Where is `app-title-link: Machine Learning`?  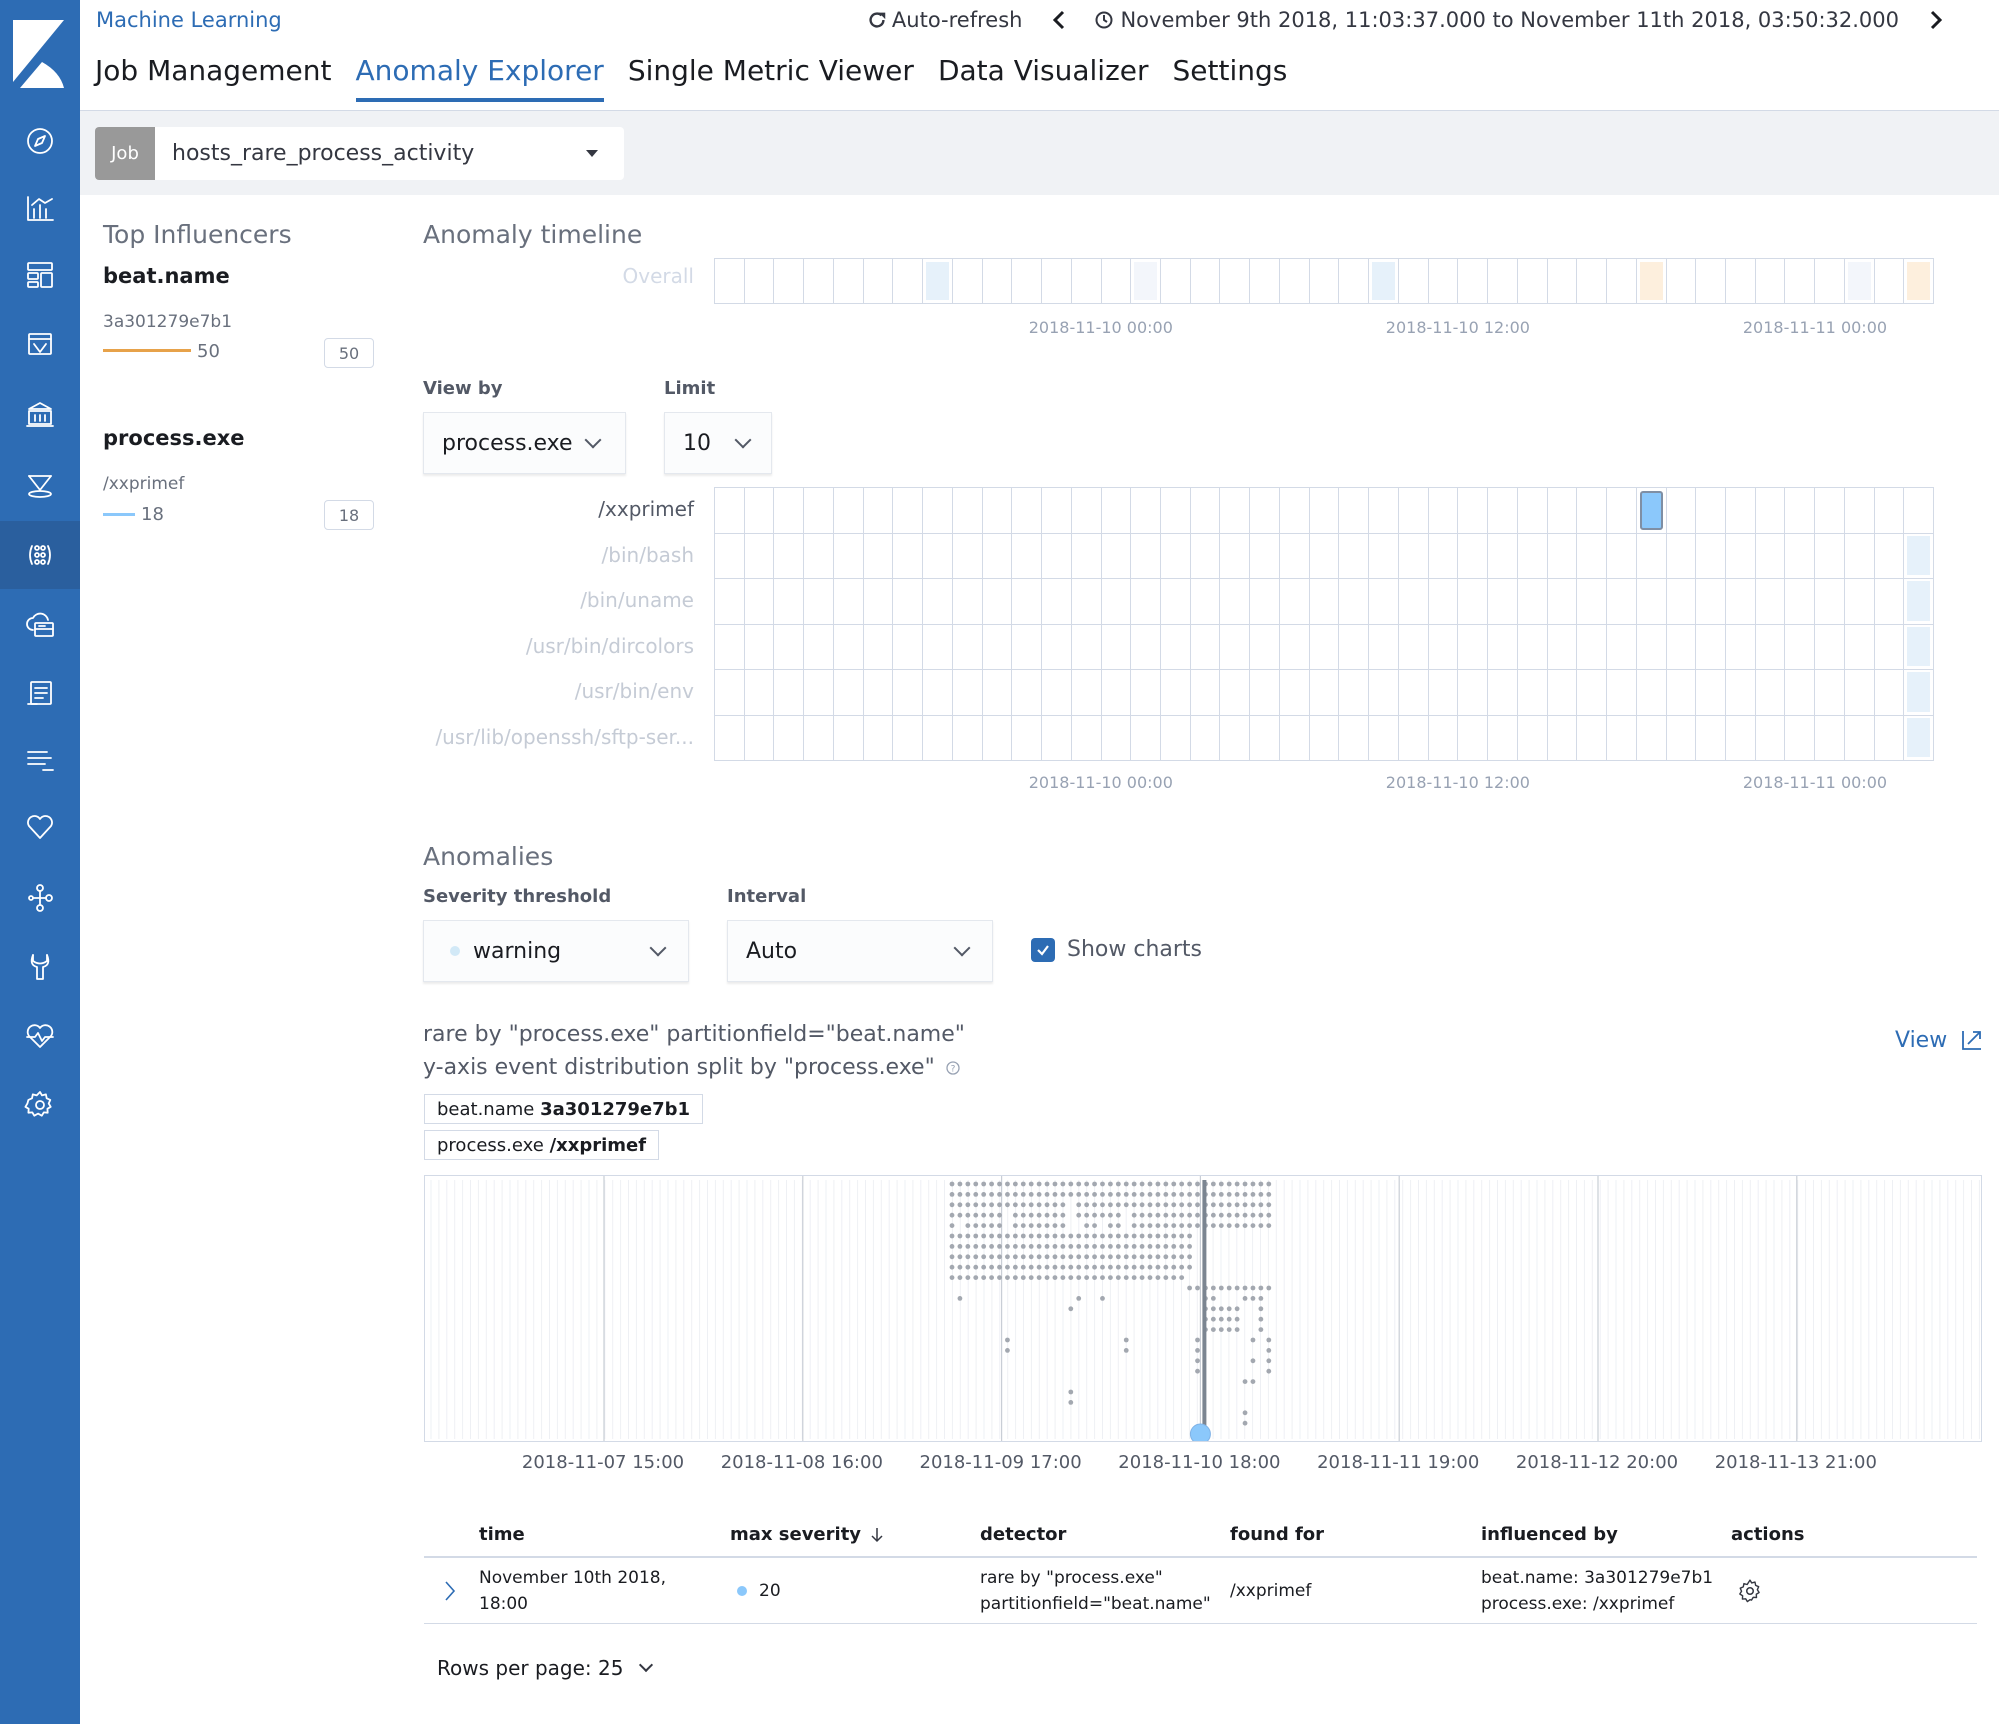
app-title-link: Machine Learning is located at coordinates (189, 20).